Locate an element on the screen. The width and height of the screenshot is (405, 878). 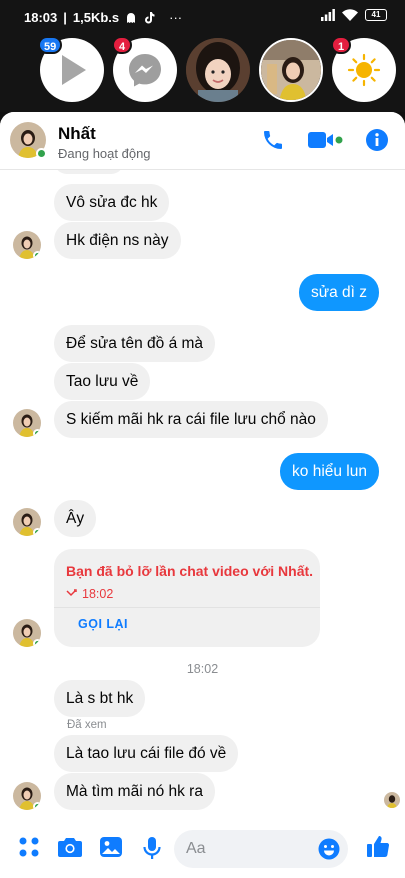
message-bubble-sent: ko hiểu lun is located at coordinates (329, 471).